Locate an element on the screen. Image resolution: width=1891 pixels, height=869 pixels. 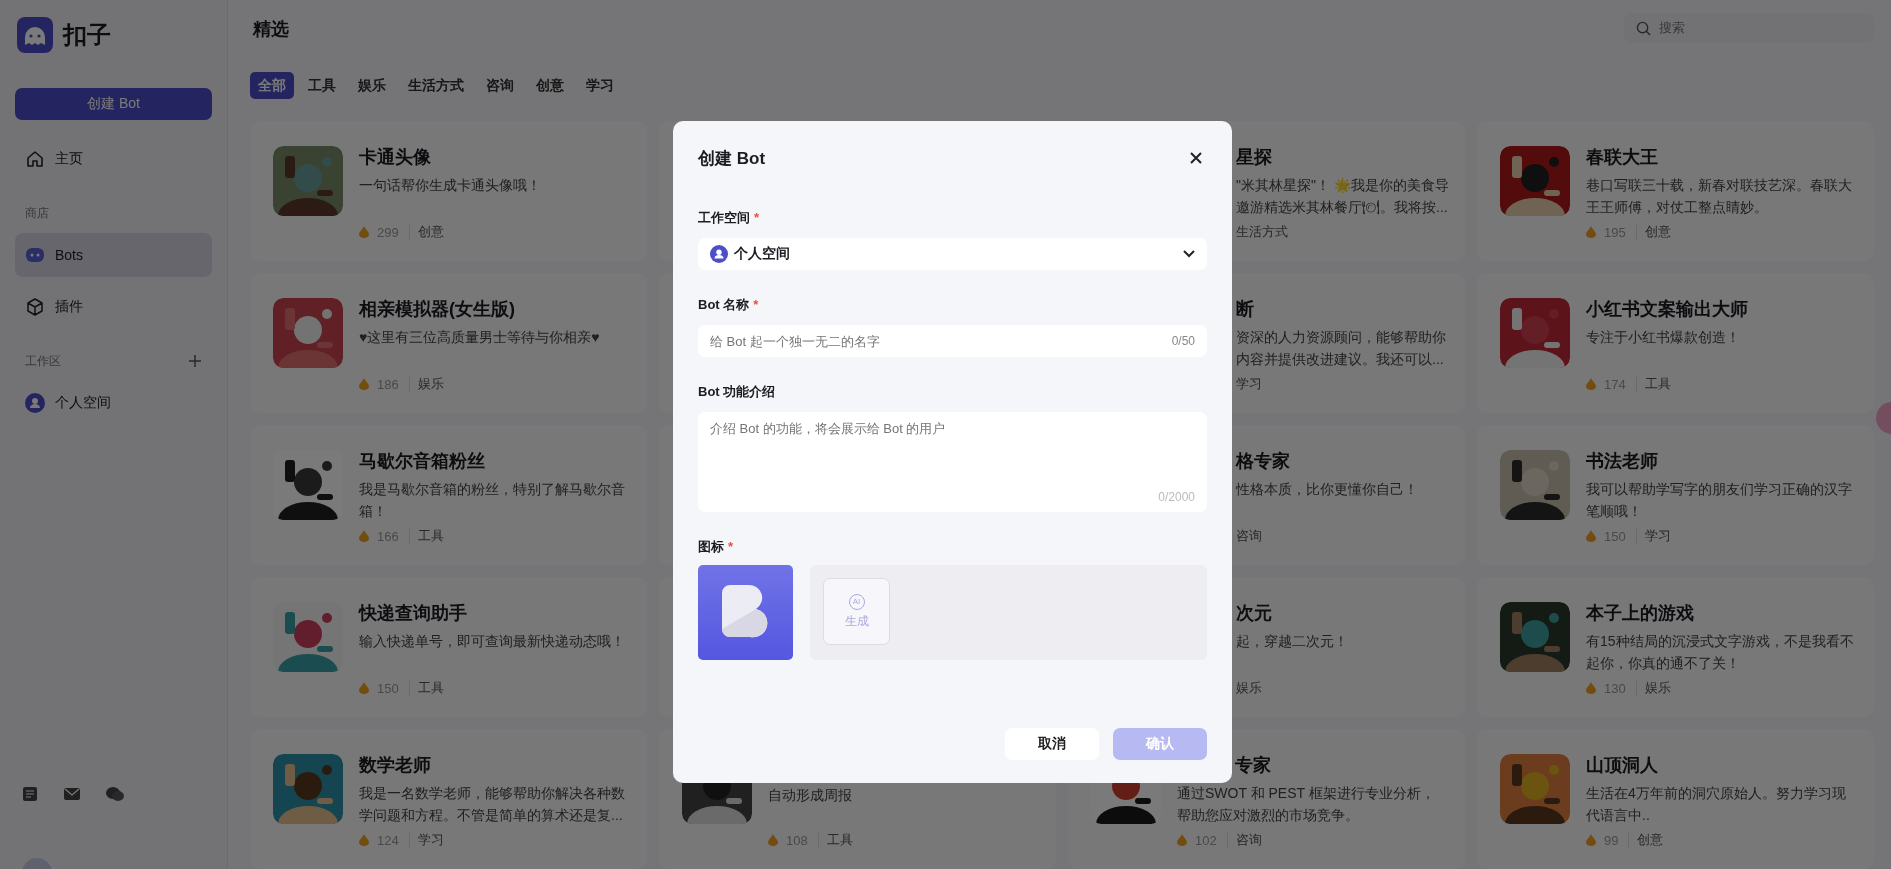
field-label: Bot 功能介绍 is located at coordinates (737, 392).